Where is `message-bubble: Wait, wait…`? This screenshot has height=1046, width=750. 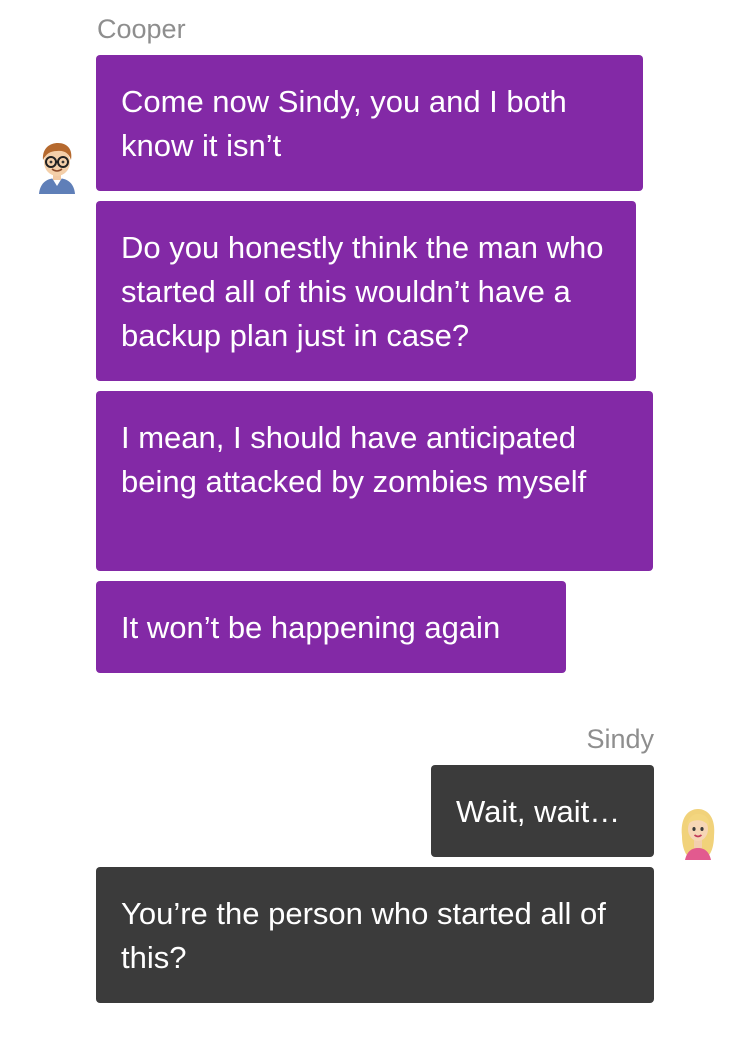 message-bubble: Wait, wait… is located at coordinates (542, 811).